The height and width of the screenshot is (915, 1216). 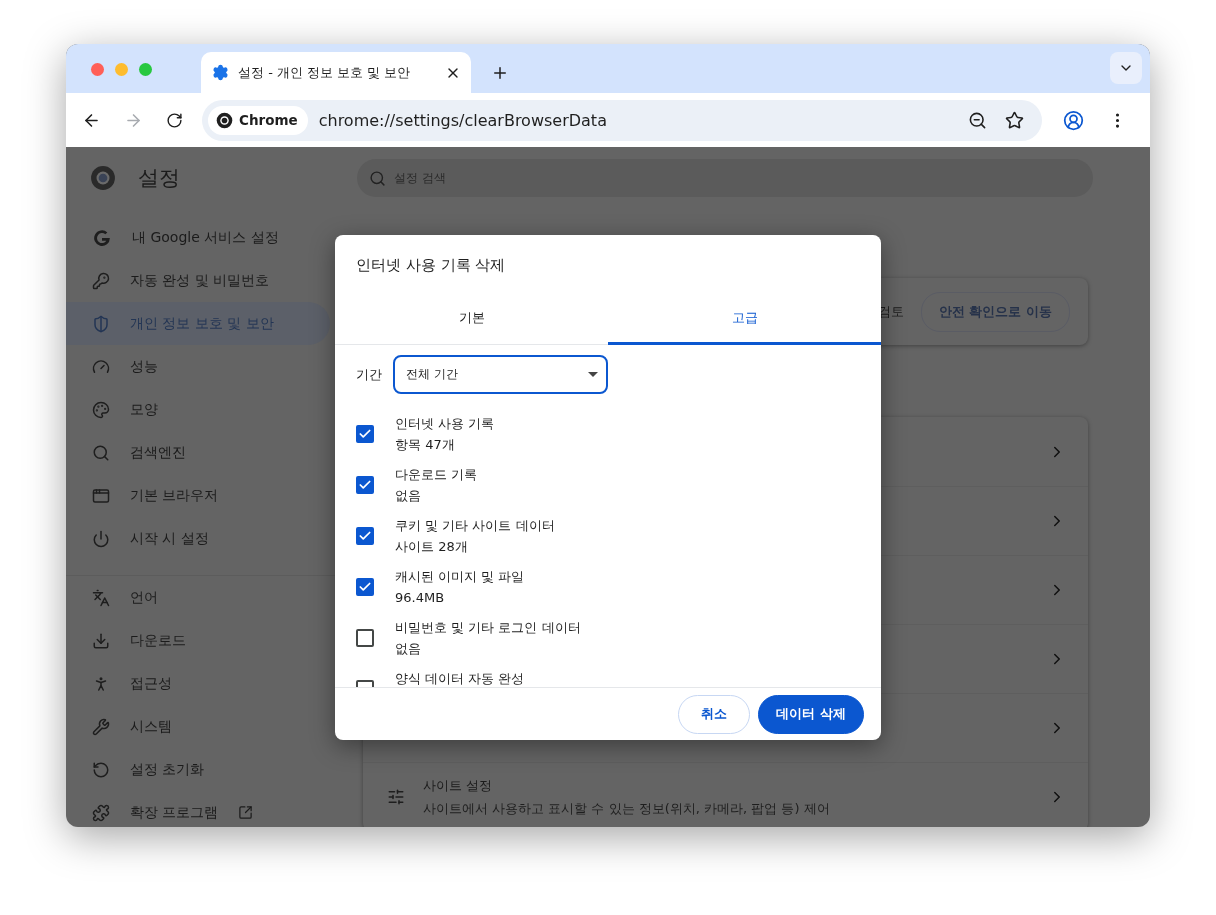 I want to click on row-title: 사이트 설정, so click(x=458, y=785).